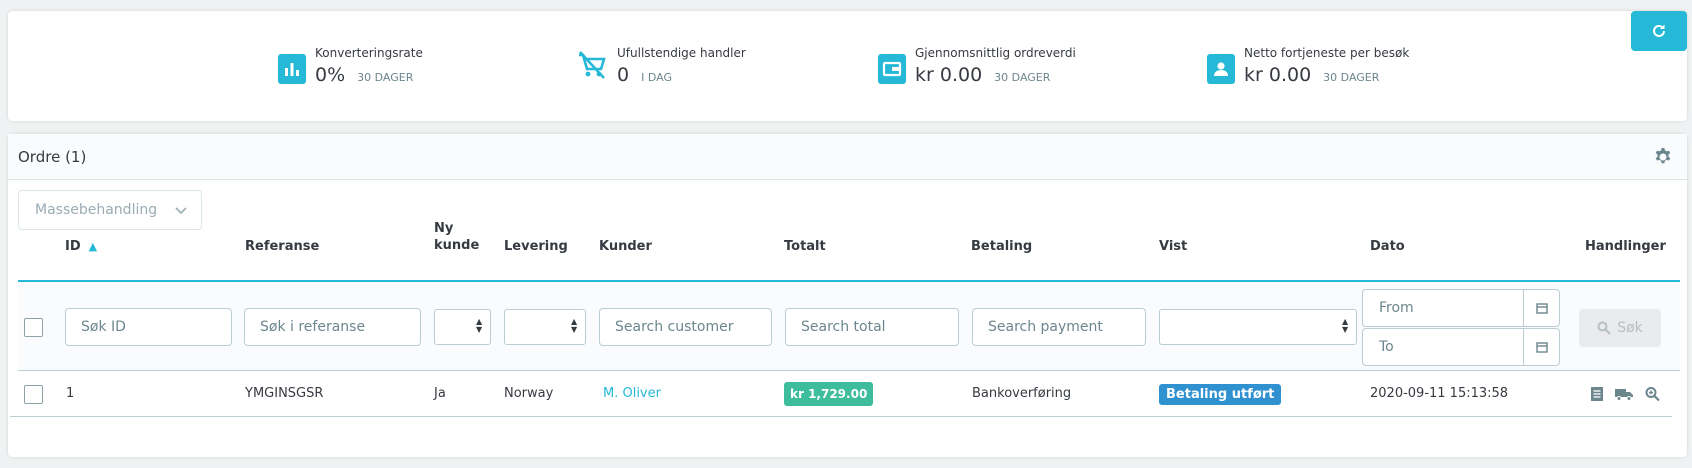 The width and height of the screenshot is (1692, 468). What do you see at coordinates (1653, 394) in the screenshot?
I see `view-details-icon` at bounding box center [1653, 394].